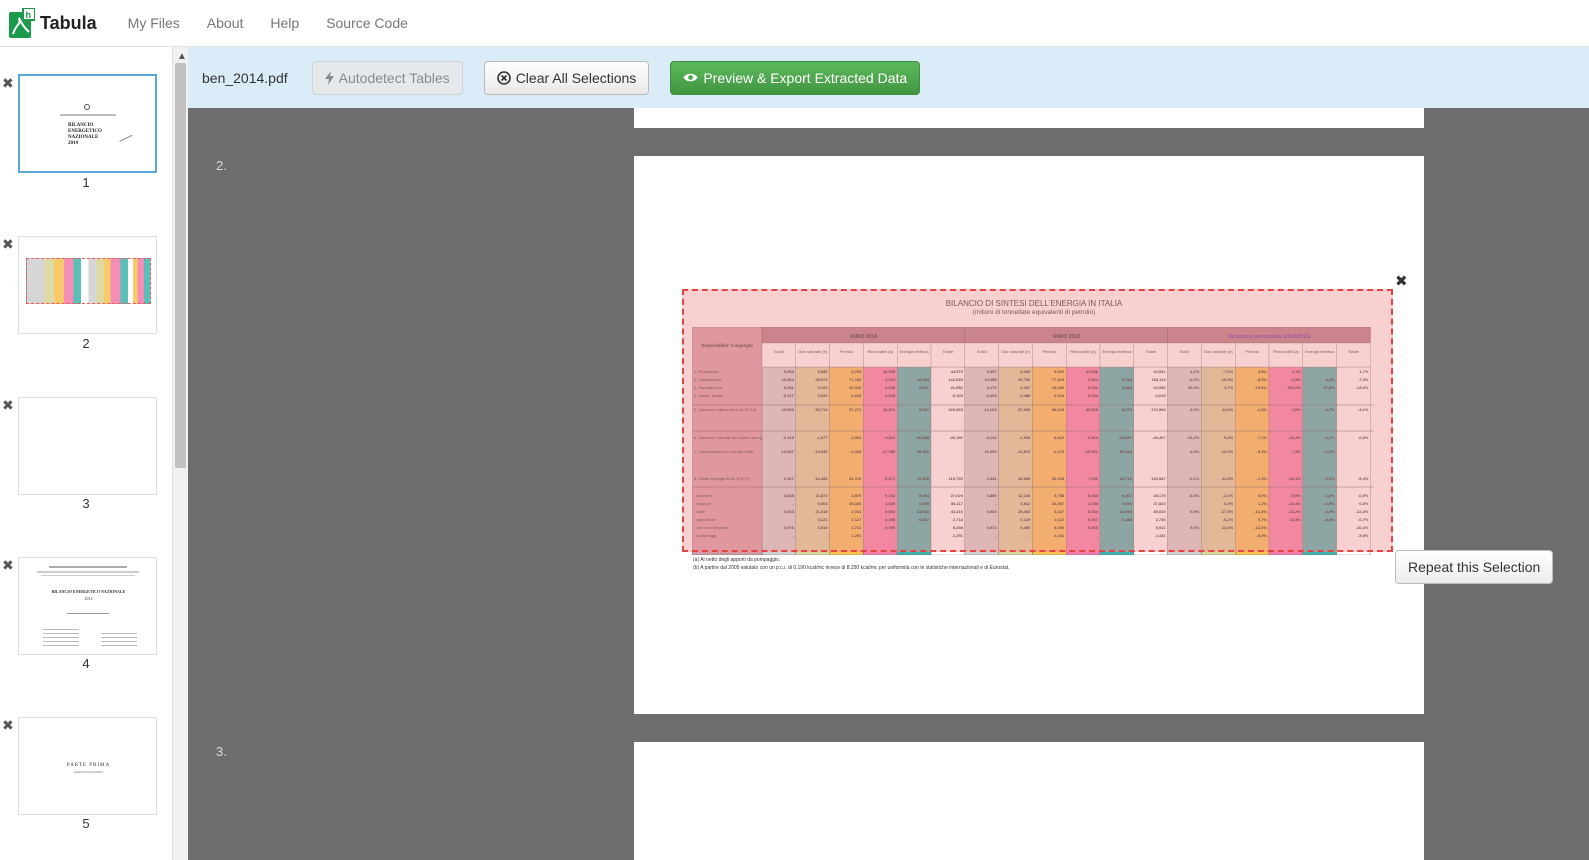 This screenshot has height=860, width=1589. Describe the element at coordinates (86, 503) in the screenshot. I see `page-number-3: 3` at that location.